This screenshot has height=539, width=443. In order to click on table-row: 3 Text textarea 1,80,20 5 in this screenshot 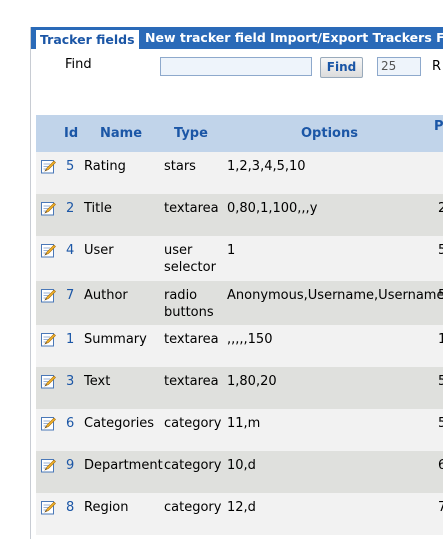, I will do `click(239, 388)`.